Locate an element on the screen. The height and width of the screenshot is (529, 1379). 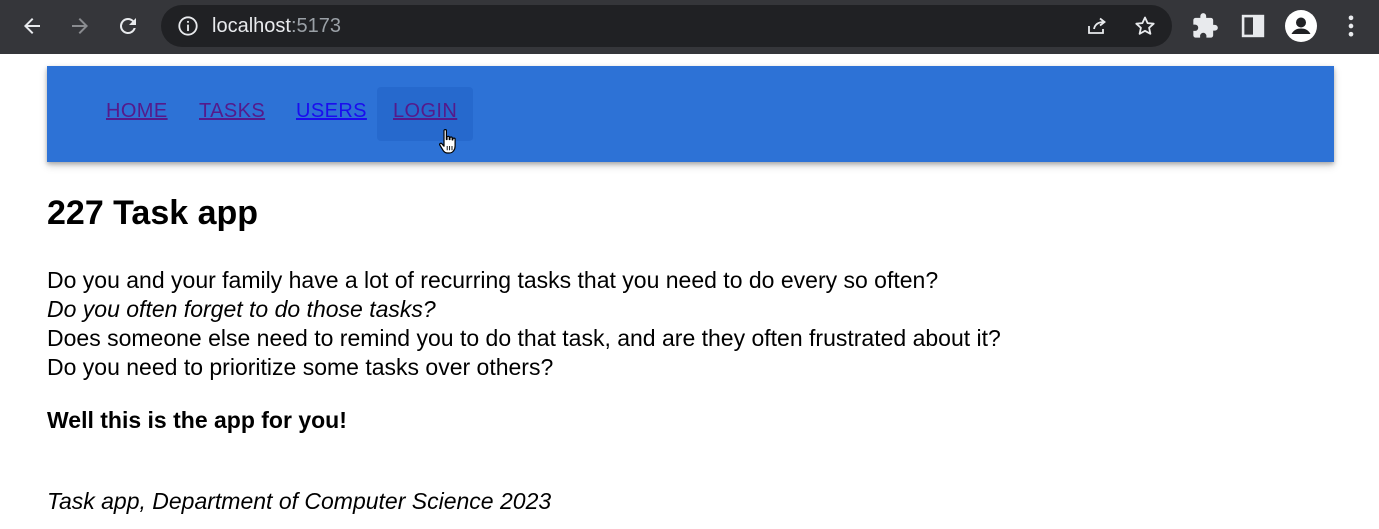
forward-button is located at coordinates (80, 26).